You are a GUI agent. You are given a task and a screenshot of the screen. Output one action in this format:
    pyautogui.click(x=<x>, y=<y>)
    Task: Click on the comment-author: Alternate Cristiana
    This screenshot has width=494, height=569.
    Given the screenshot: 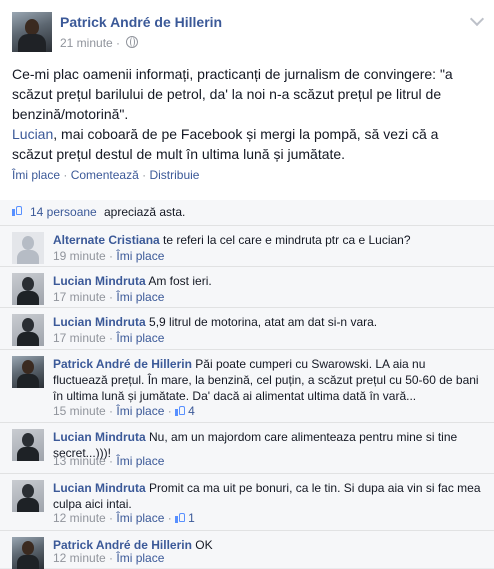 What is the action you would take?
    pyautogui.click(x=106, y=240)
    